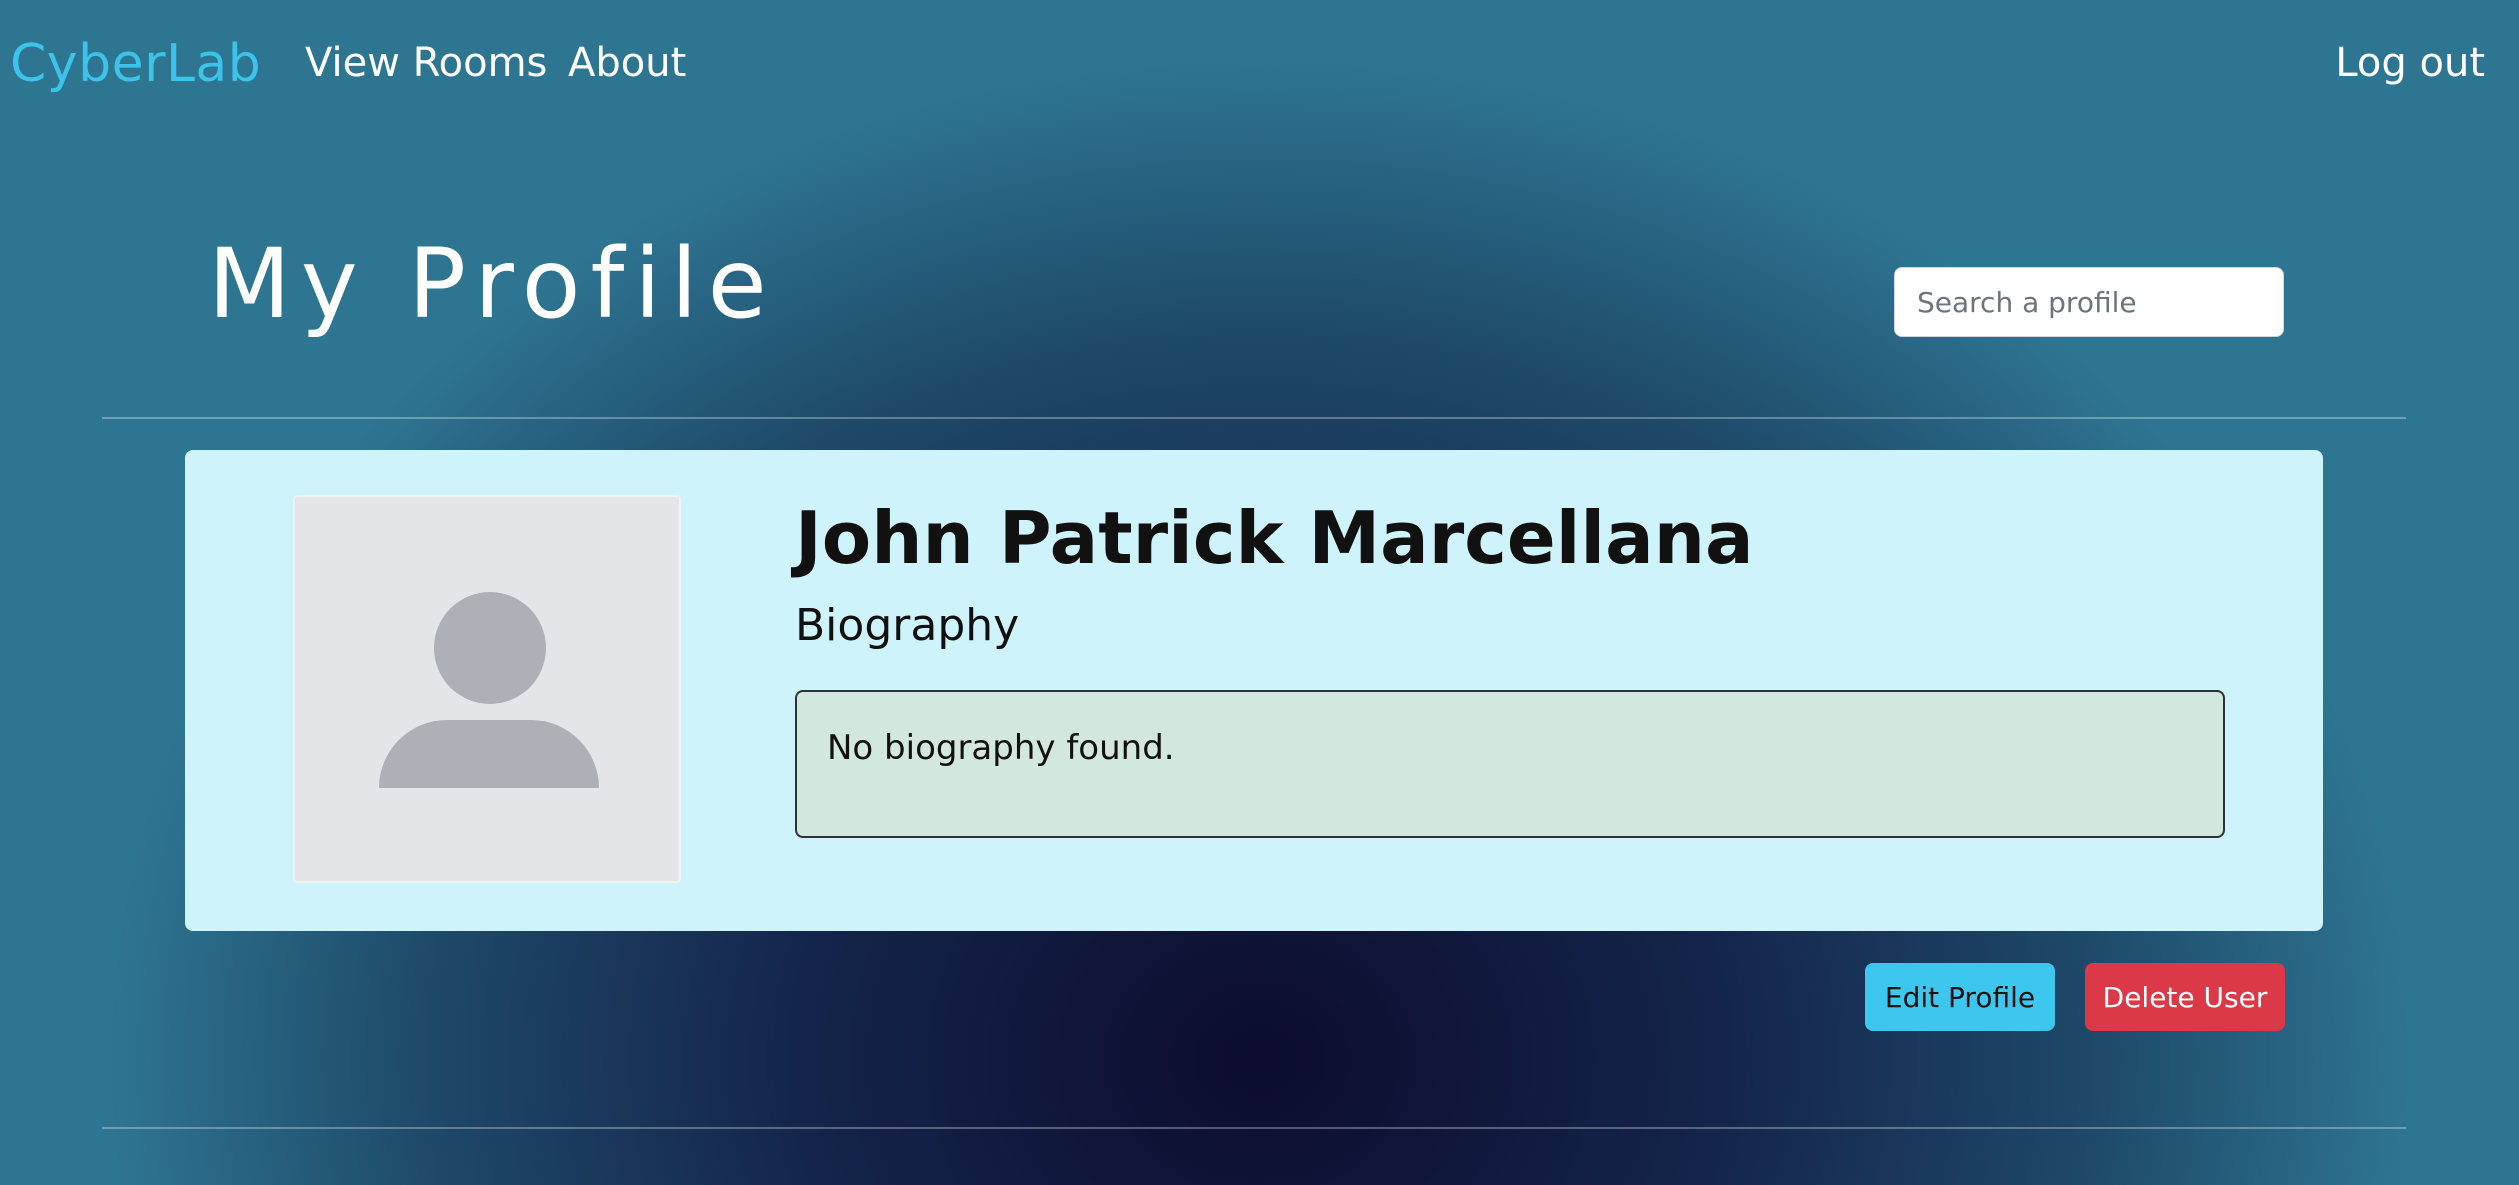 The image size is (2519, 1185). Describe the element at coordinates (1510, 764) in the screenshot. I see `biography-box: No biography found.` at that location.